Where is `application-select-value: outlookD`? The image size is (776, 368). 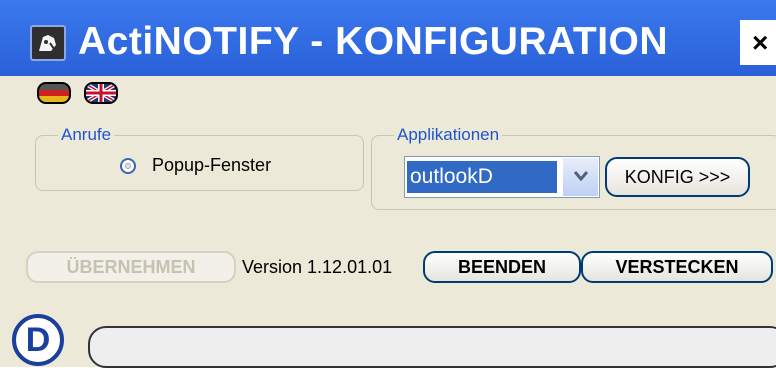 application-select-value: outlookD is located at coordinates (482, 177).